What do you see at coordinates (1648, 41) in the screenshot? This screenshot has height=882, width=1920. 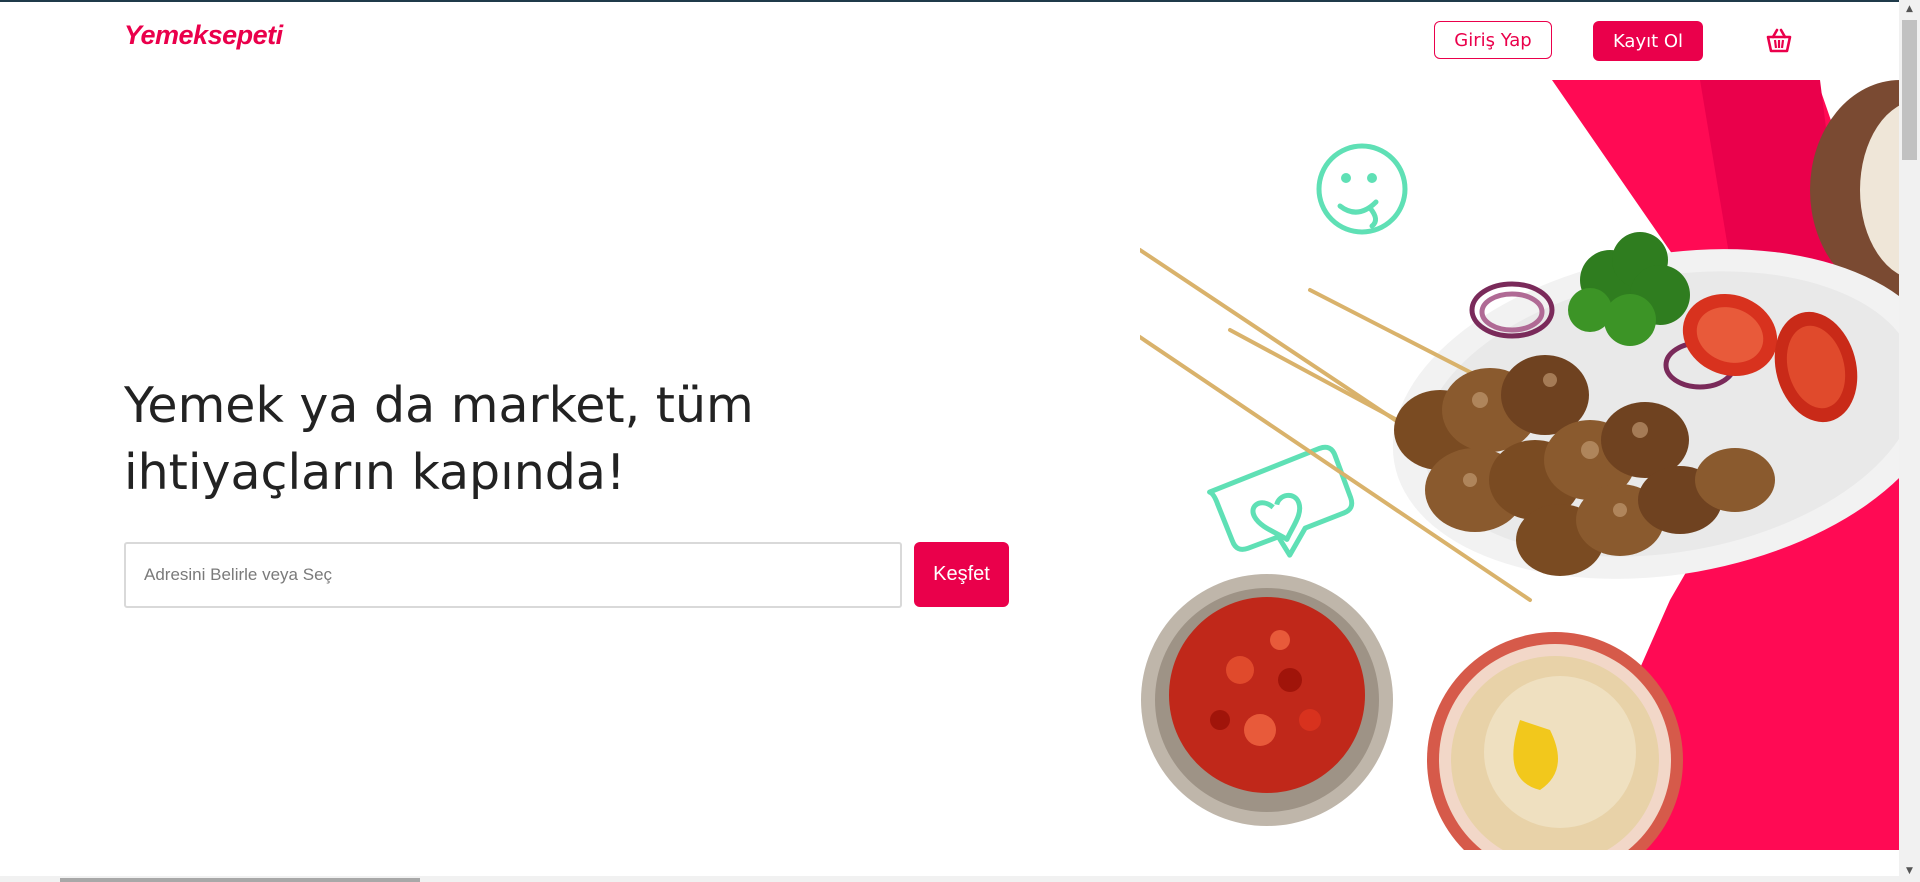 I see `signup-button: Kayıt Ol` at bounding box center [1648, 41].